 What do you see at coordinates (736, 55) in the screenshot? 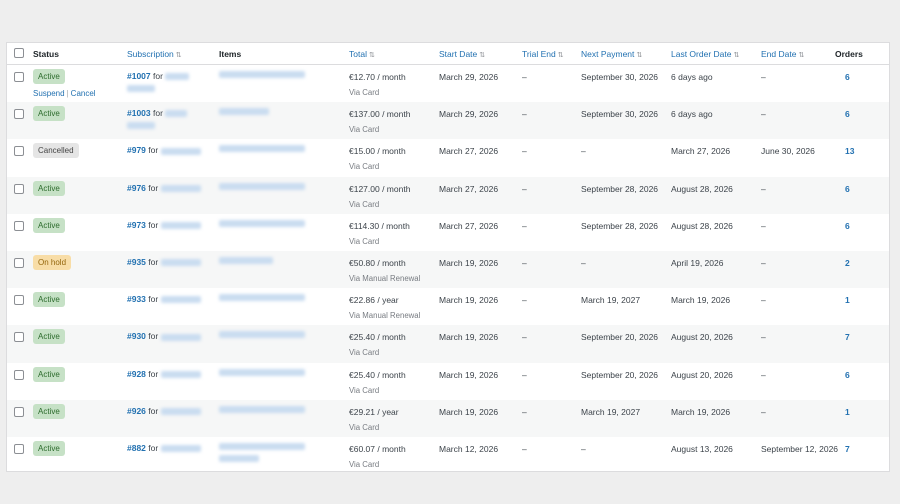
I see `sort-icon: ⇅` at bounding box center [736, 55].